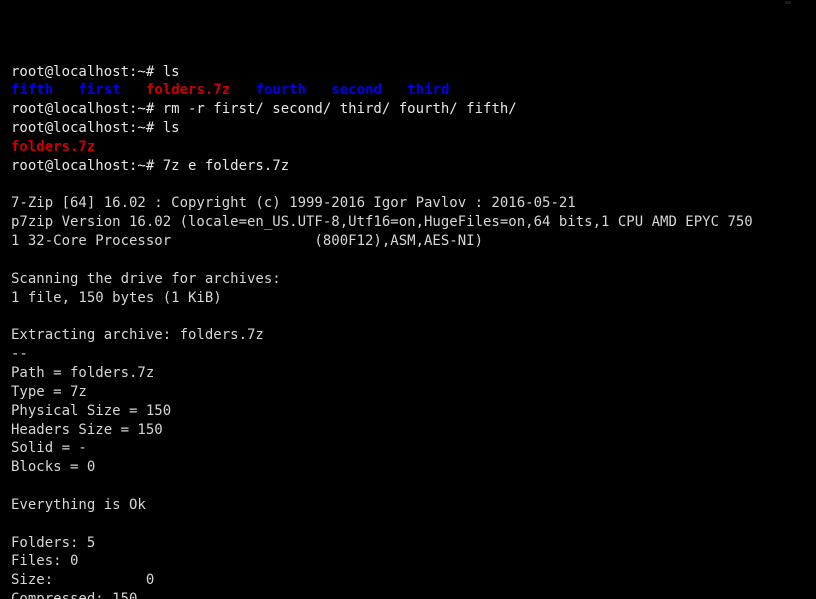  I want to click on terminal-line-summary-compressed: Compressed: 150, so click(413, 594).